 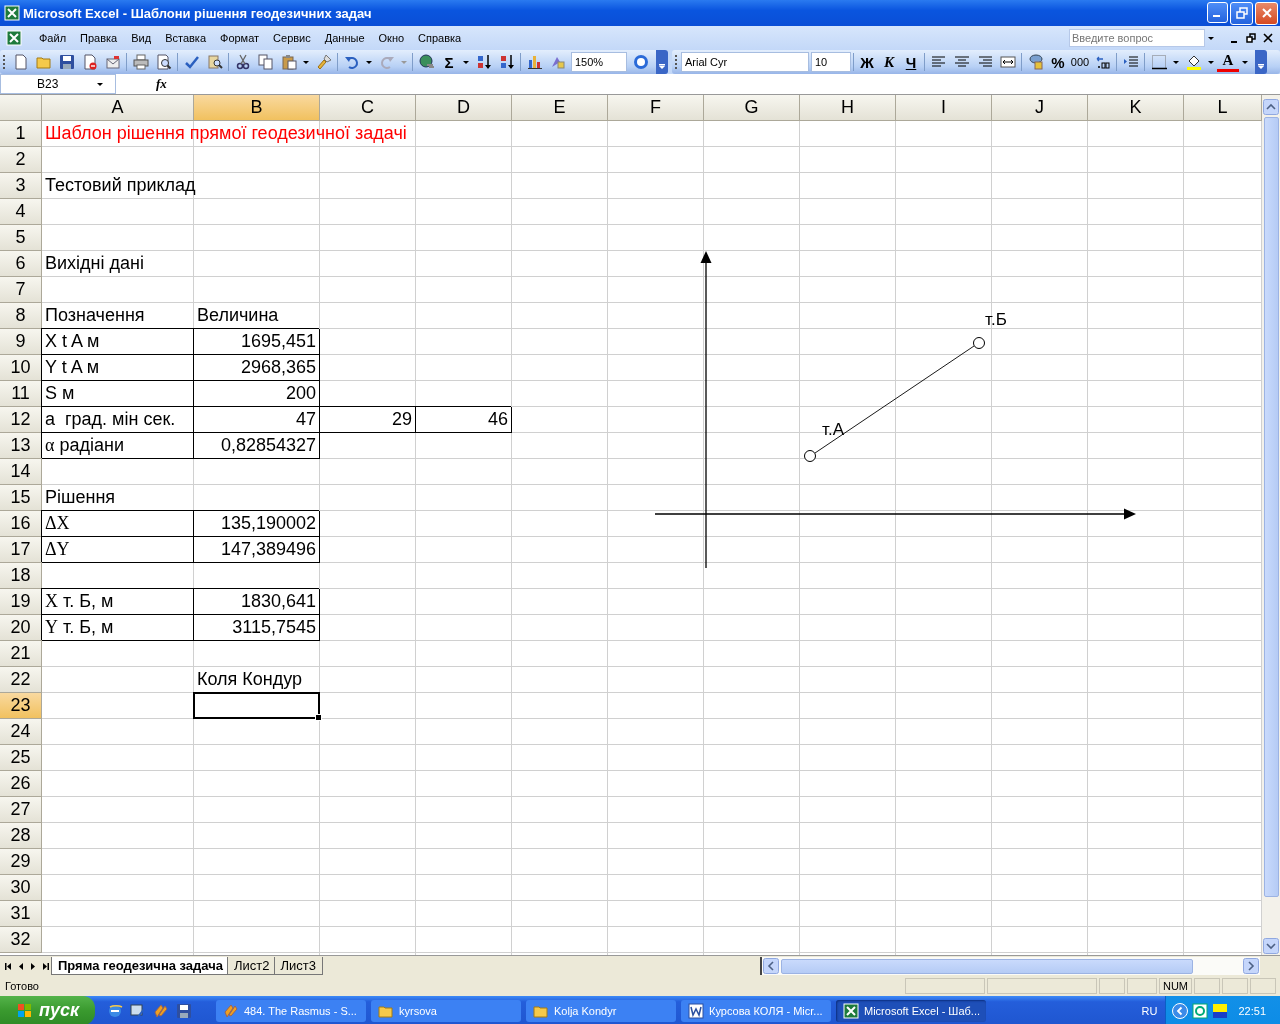 What do you see at coordinates (21, 758) in the screenshot?
I see `row-header: 25` at bounding box center [21, 758].